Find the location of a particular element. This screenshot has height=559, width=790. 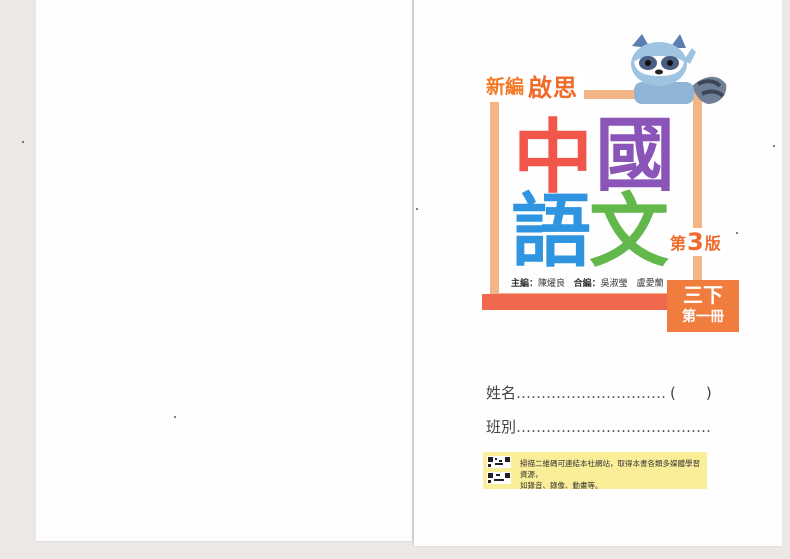

series-name: 啟思 is located at coordinates (553, 87).